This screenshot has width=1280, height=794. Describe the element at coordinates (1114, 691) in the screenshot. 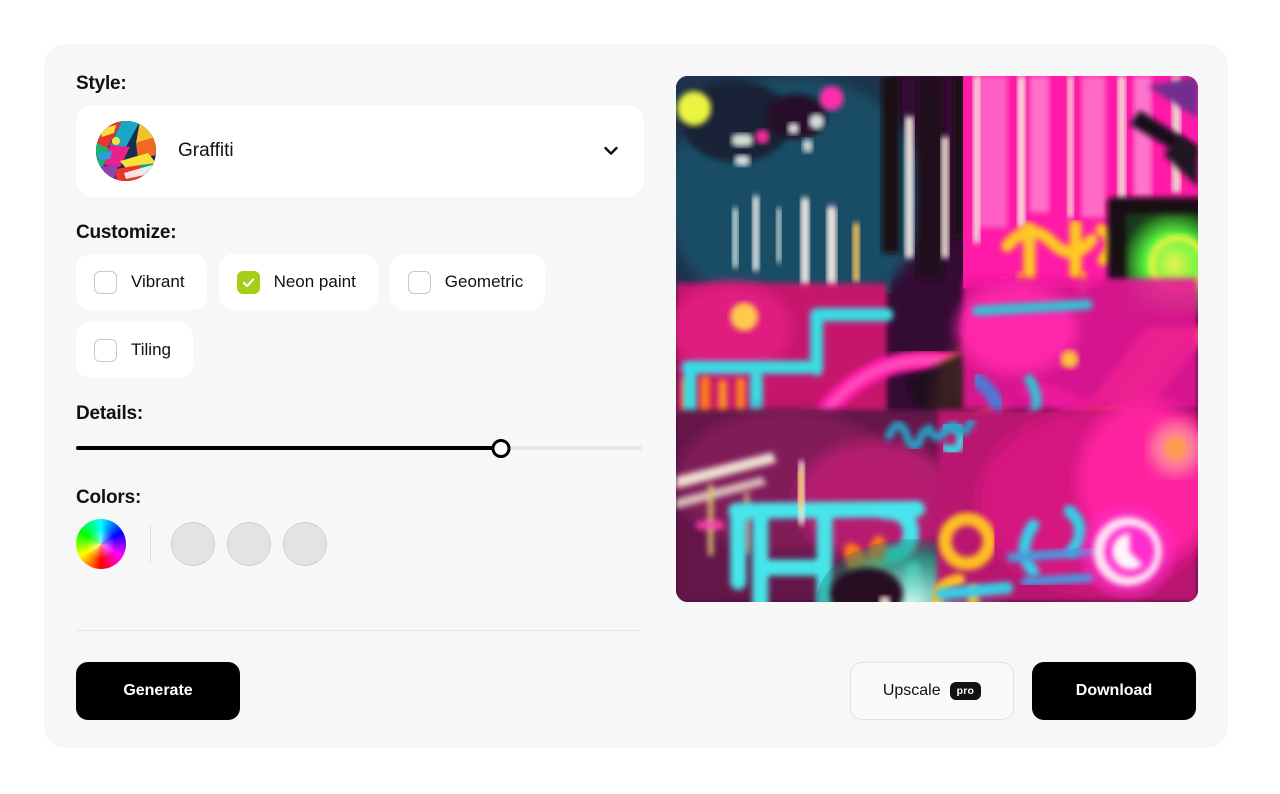

I see `download-button: Download` at that location.